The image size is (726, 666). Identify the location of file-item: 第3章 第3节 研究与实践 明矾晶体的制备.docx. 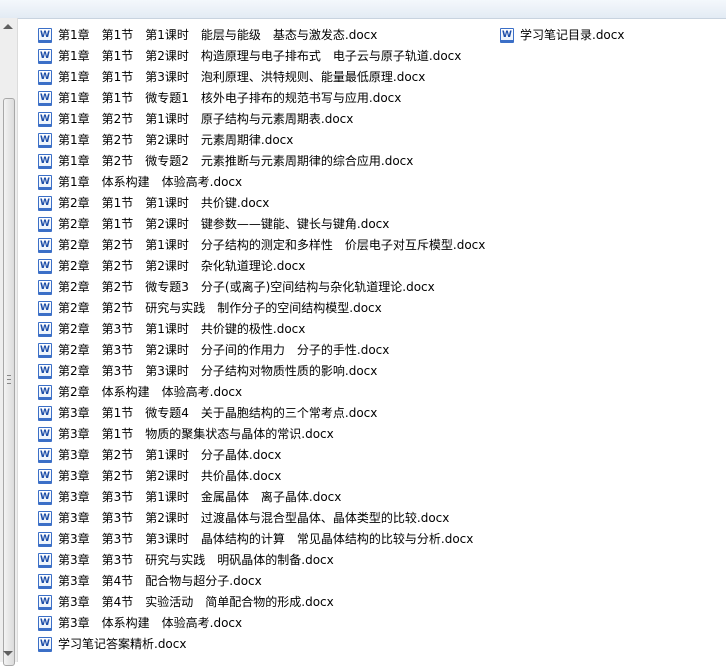
(186, 560).